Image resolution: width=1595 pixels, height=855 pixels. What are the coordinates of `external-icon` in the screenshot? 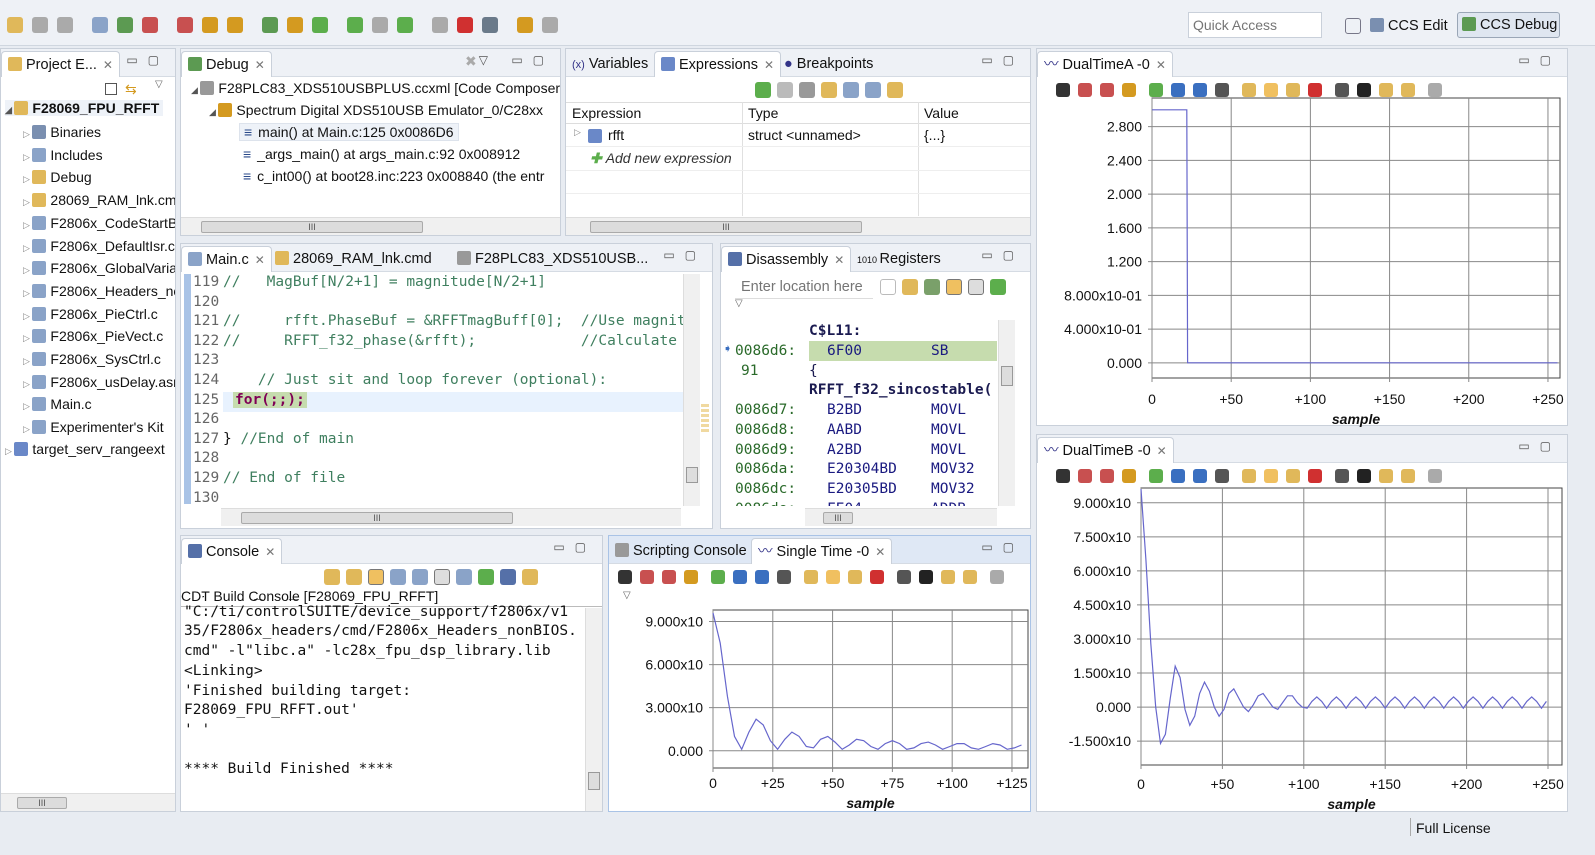 It's located at (550, 25).